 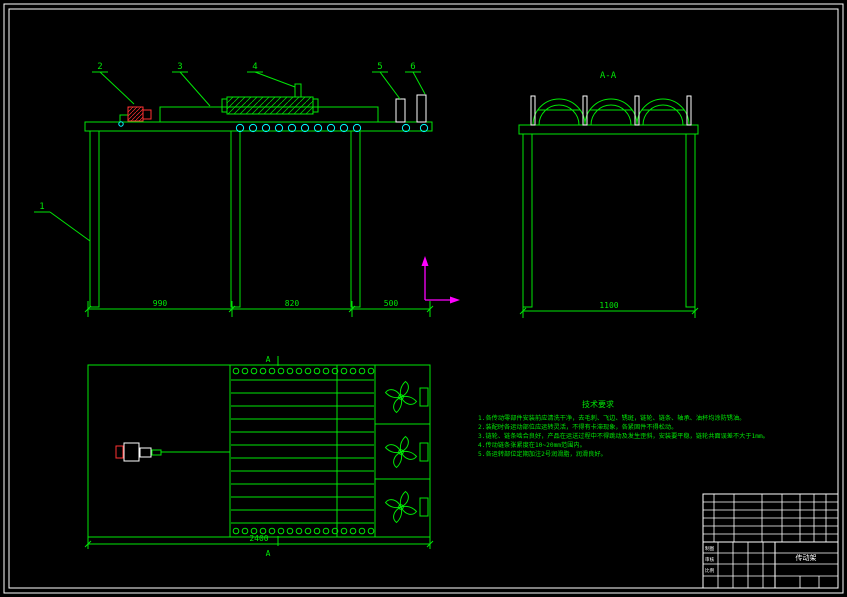 What do you see at coordinates (379, 67) in the screenshot?
I see `balloon-5-number: 5` at bounding box center [379, 67].